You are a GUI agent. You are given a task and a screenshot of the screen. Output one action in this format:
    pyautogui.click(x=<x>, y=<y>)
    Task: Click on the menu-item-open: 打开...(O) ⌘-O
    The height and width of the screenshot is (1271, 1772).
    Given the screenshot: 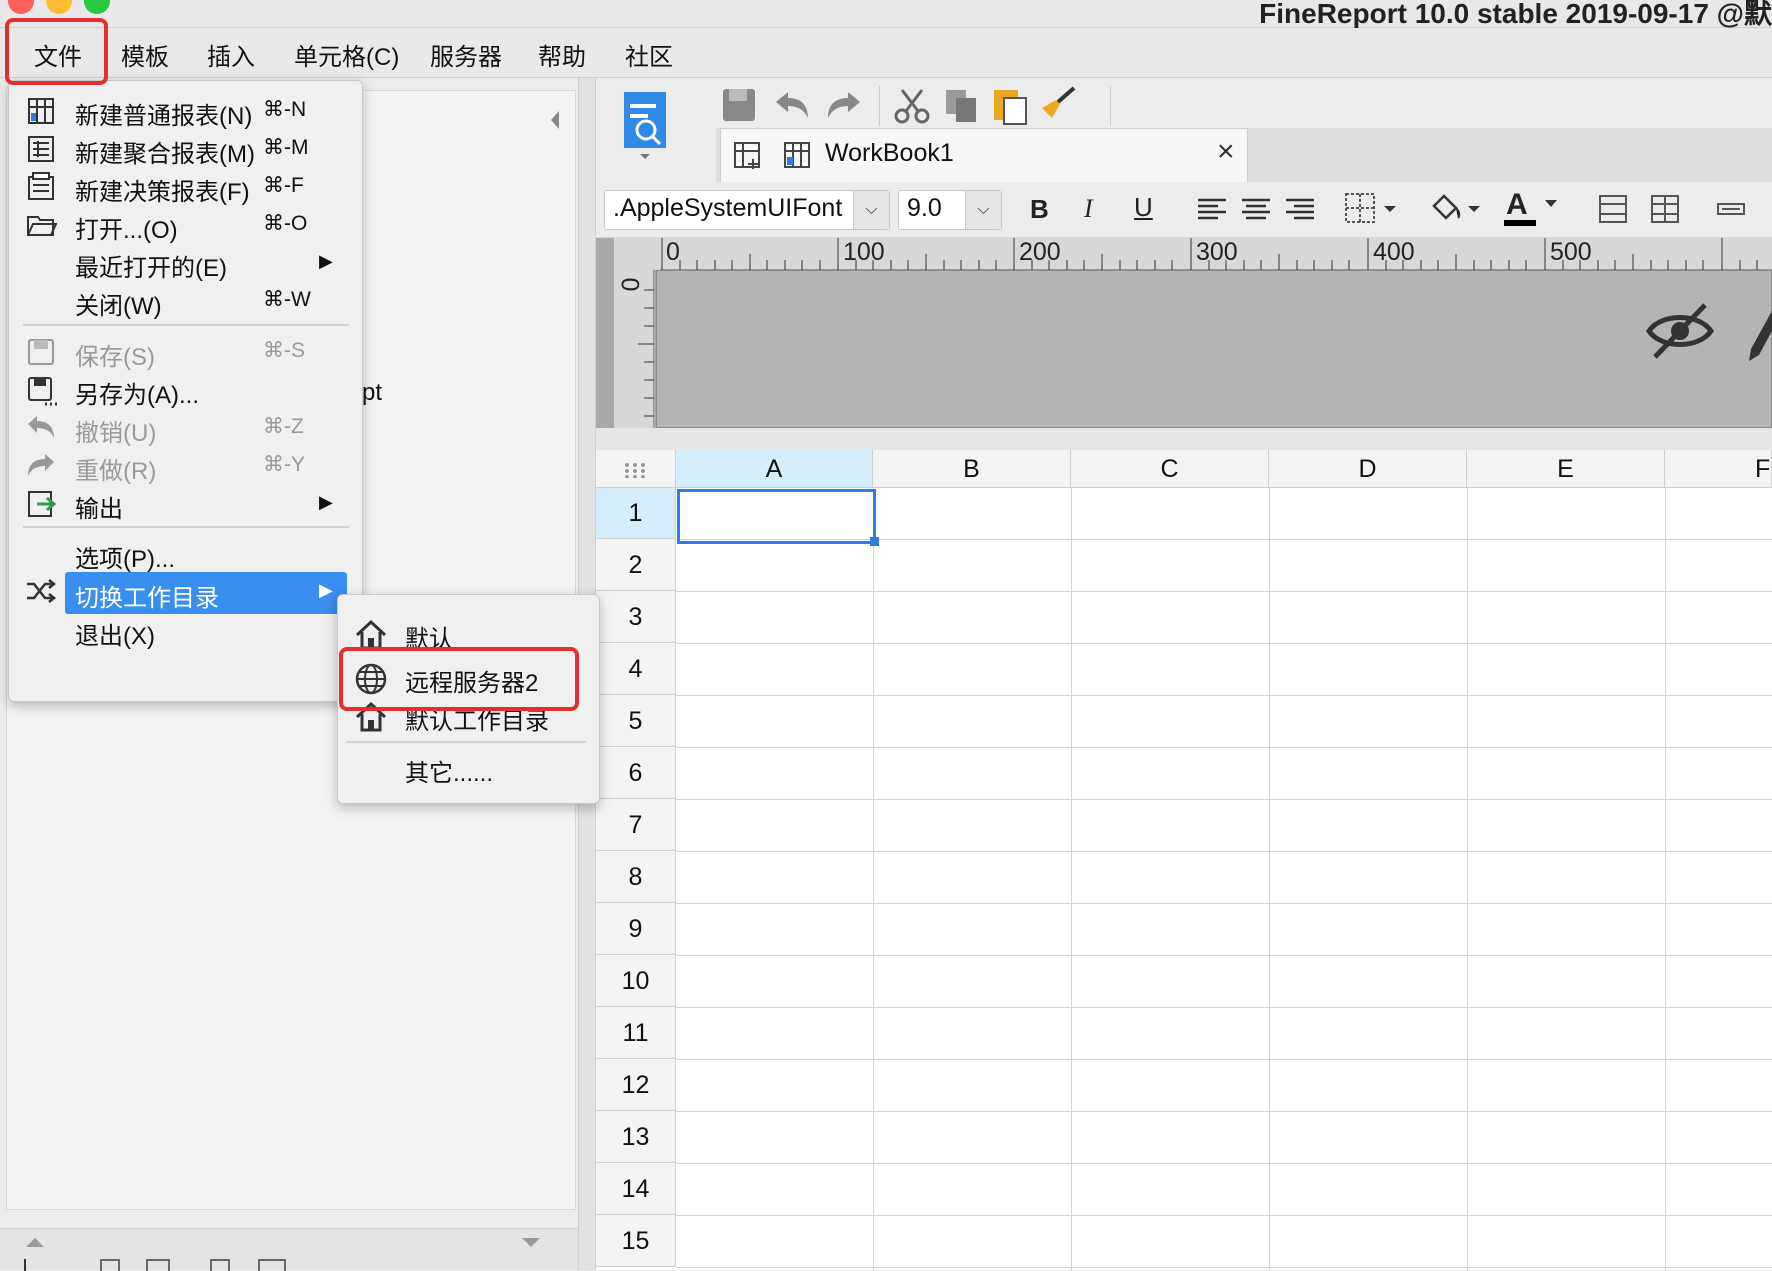 What is the action you would take?
    pyautogui.click(x=186, y=225)
    